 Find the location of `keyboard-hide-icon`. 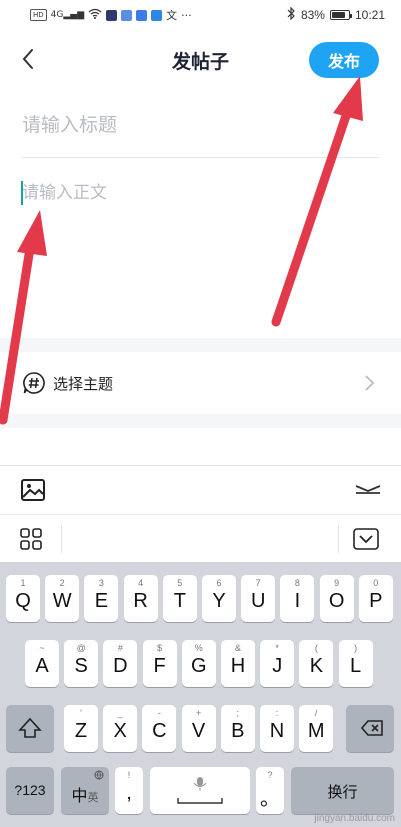

keyboard-hide-icon is located at coordinates (366, 539).